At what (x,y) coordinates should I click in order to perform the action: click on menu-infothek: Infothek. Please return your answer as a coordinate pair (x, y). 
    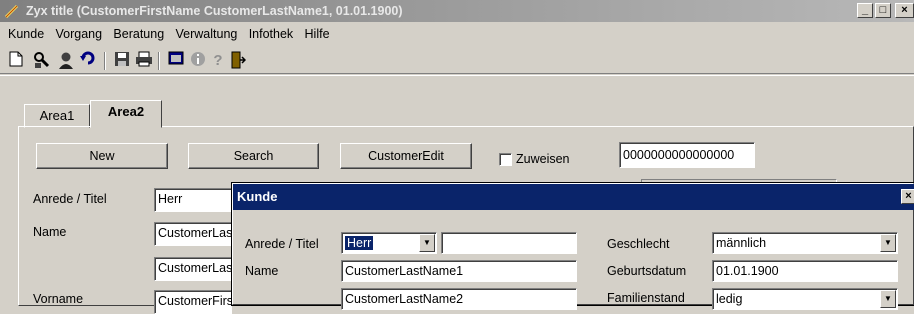
    Looking at the image, I should click on (271, 34).